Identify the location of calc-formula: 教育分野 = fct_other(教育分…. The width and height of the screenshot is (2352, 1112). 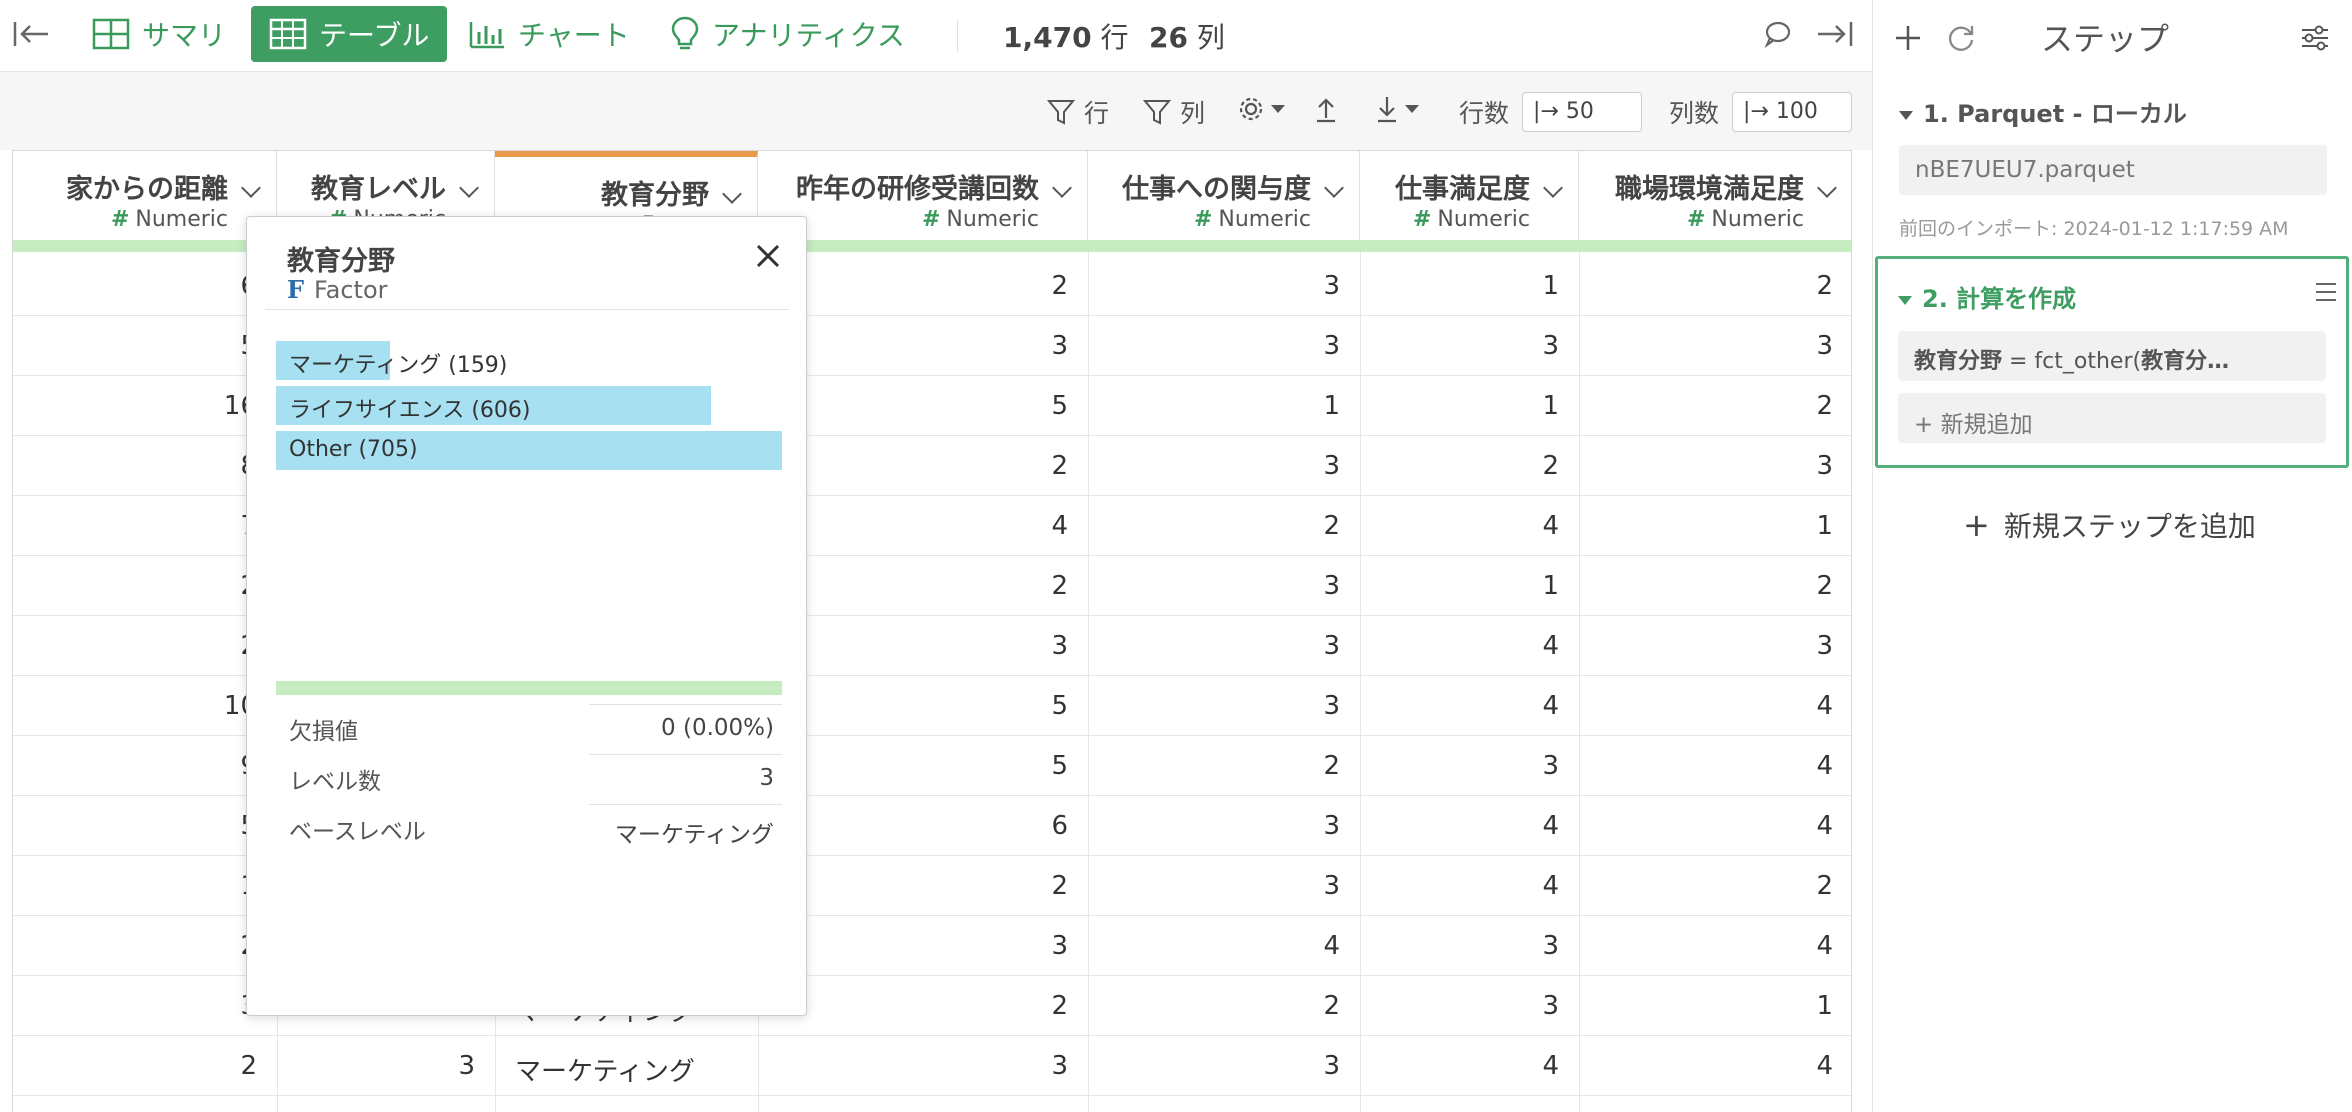
(2112, 356).